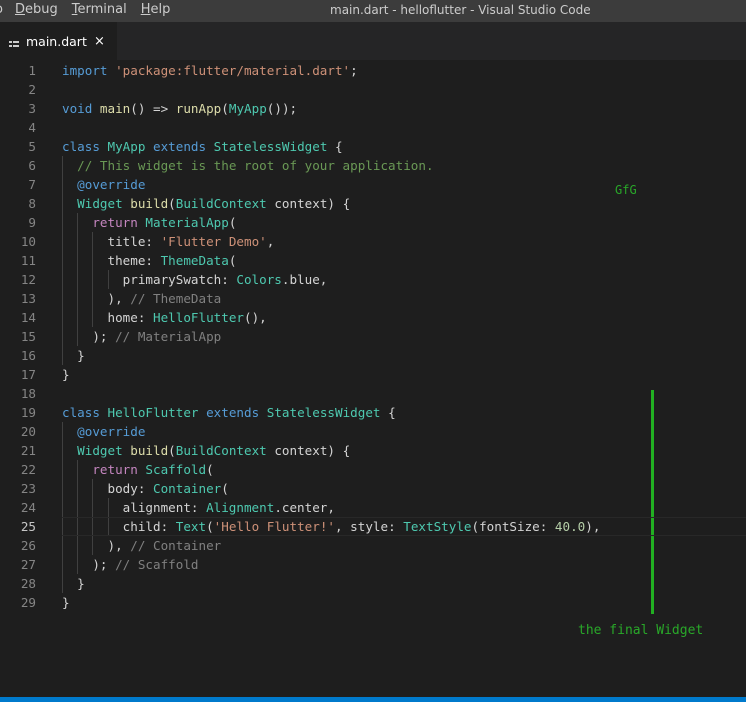 This screenshot has width=746, height=702. What do you see at coordinates (73, 583) in the screenshot?
I see `code-token: }` at bounding box center [73, 583].